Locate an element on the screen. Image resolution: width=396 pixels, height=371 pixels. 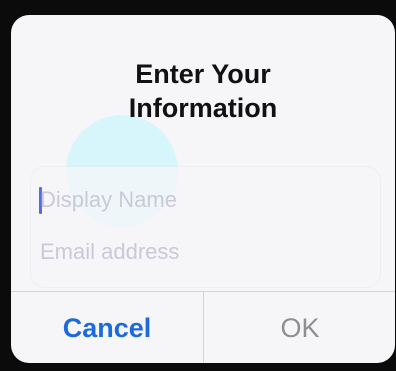
ok-button: OK is located at coordinates (299, 327).